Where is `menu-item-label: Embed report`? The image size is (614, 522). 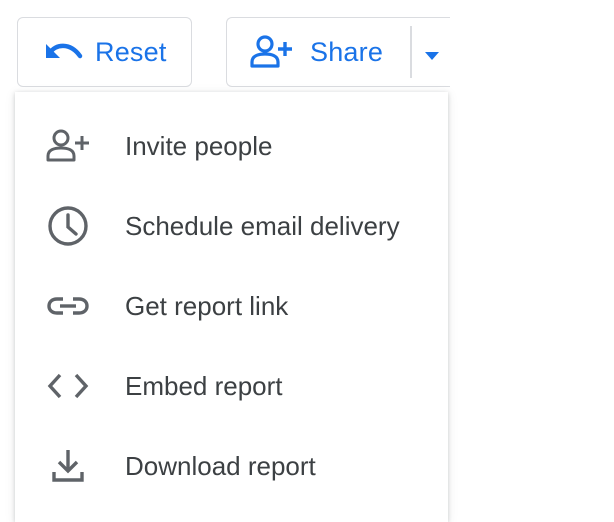 menu-item-label: Embed report is located at coordinates (204, 385).